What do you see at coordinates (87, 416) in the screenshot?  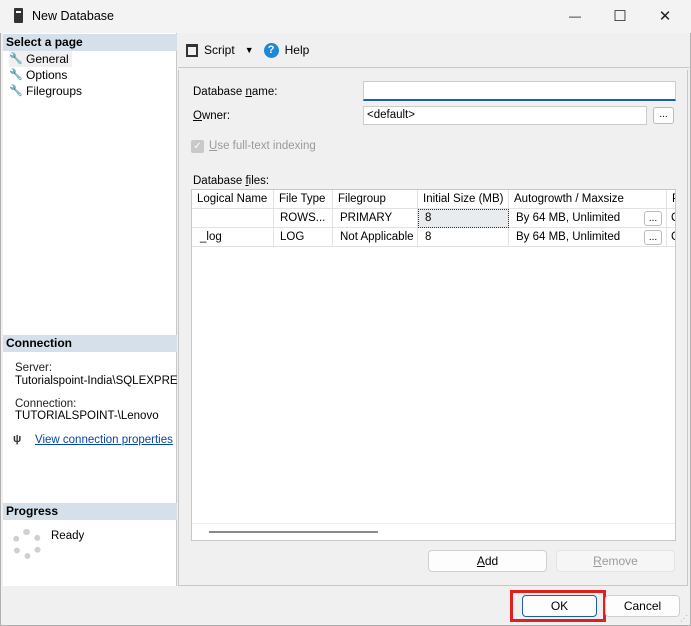 I see `connection-value: TUTORIALSPOINT-\Lenovo` at bounding box center [87, 416].